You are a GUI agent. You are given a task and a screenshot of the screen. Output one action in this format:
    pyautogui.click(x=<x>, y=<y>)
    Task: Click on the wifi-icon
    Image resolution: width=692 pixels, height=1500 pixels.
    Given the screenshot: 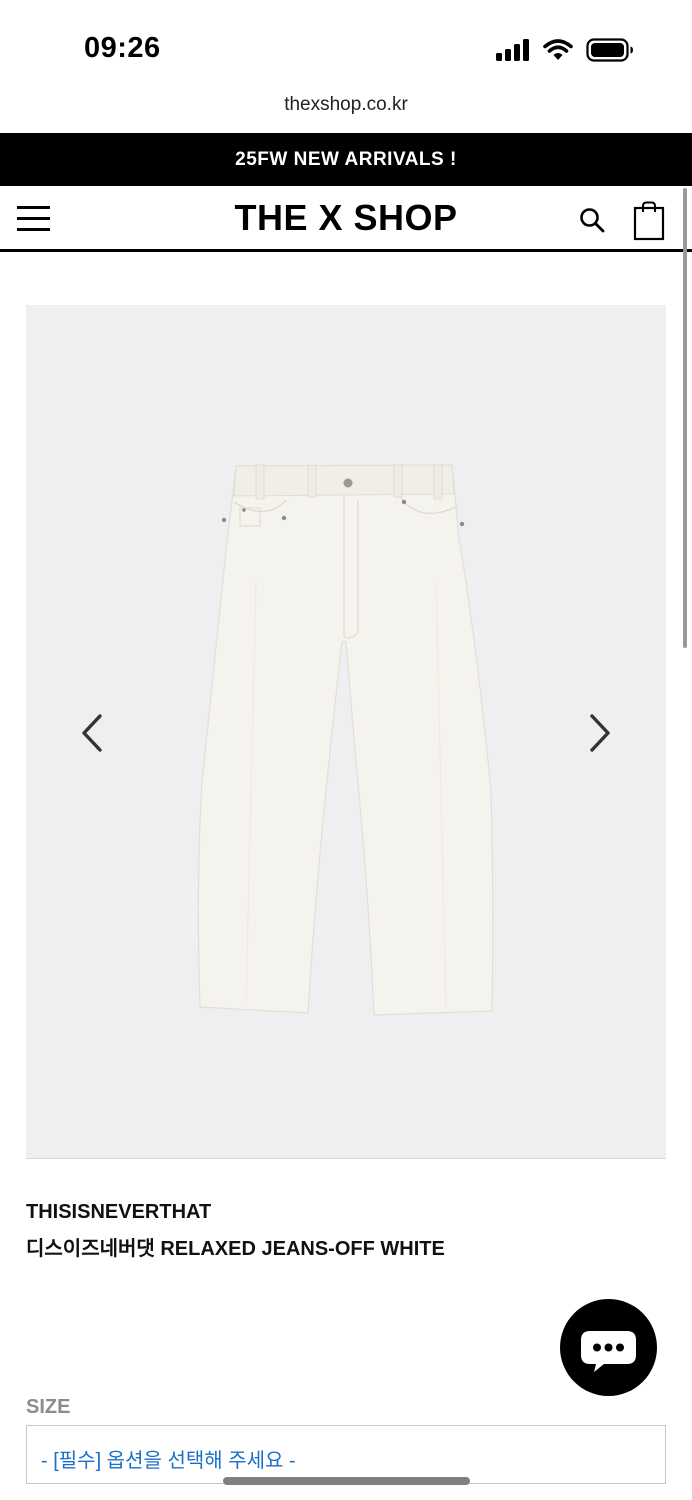 What is the action you would take?
    pyautogui.click(x=558, y=49)
    